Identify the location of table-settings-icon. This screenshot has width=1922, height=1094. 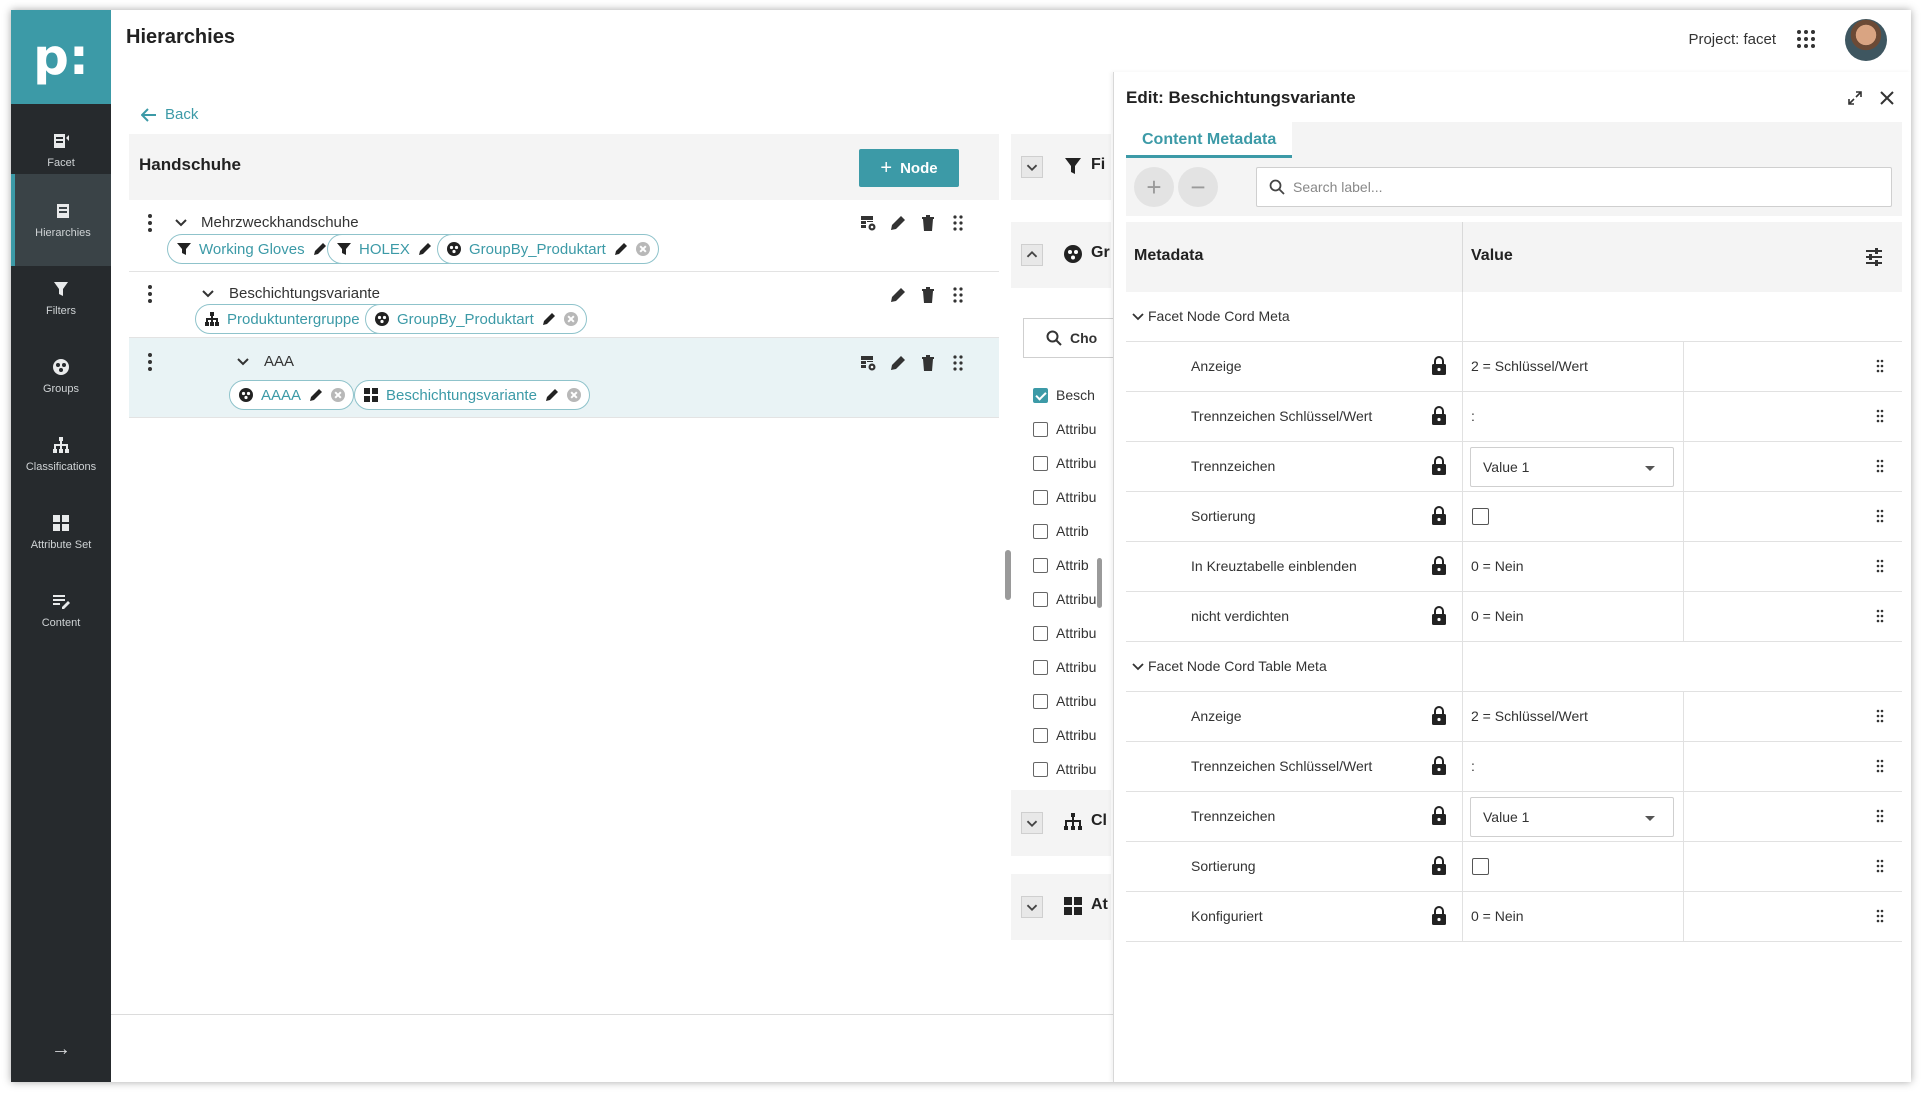
(868, 223).